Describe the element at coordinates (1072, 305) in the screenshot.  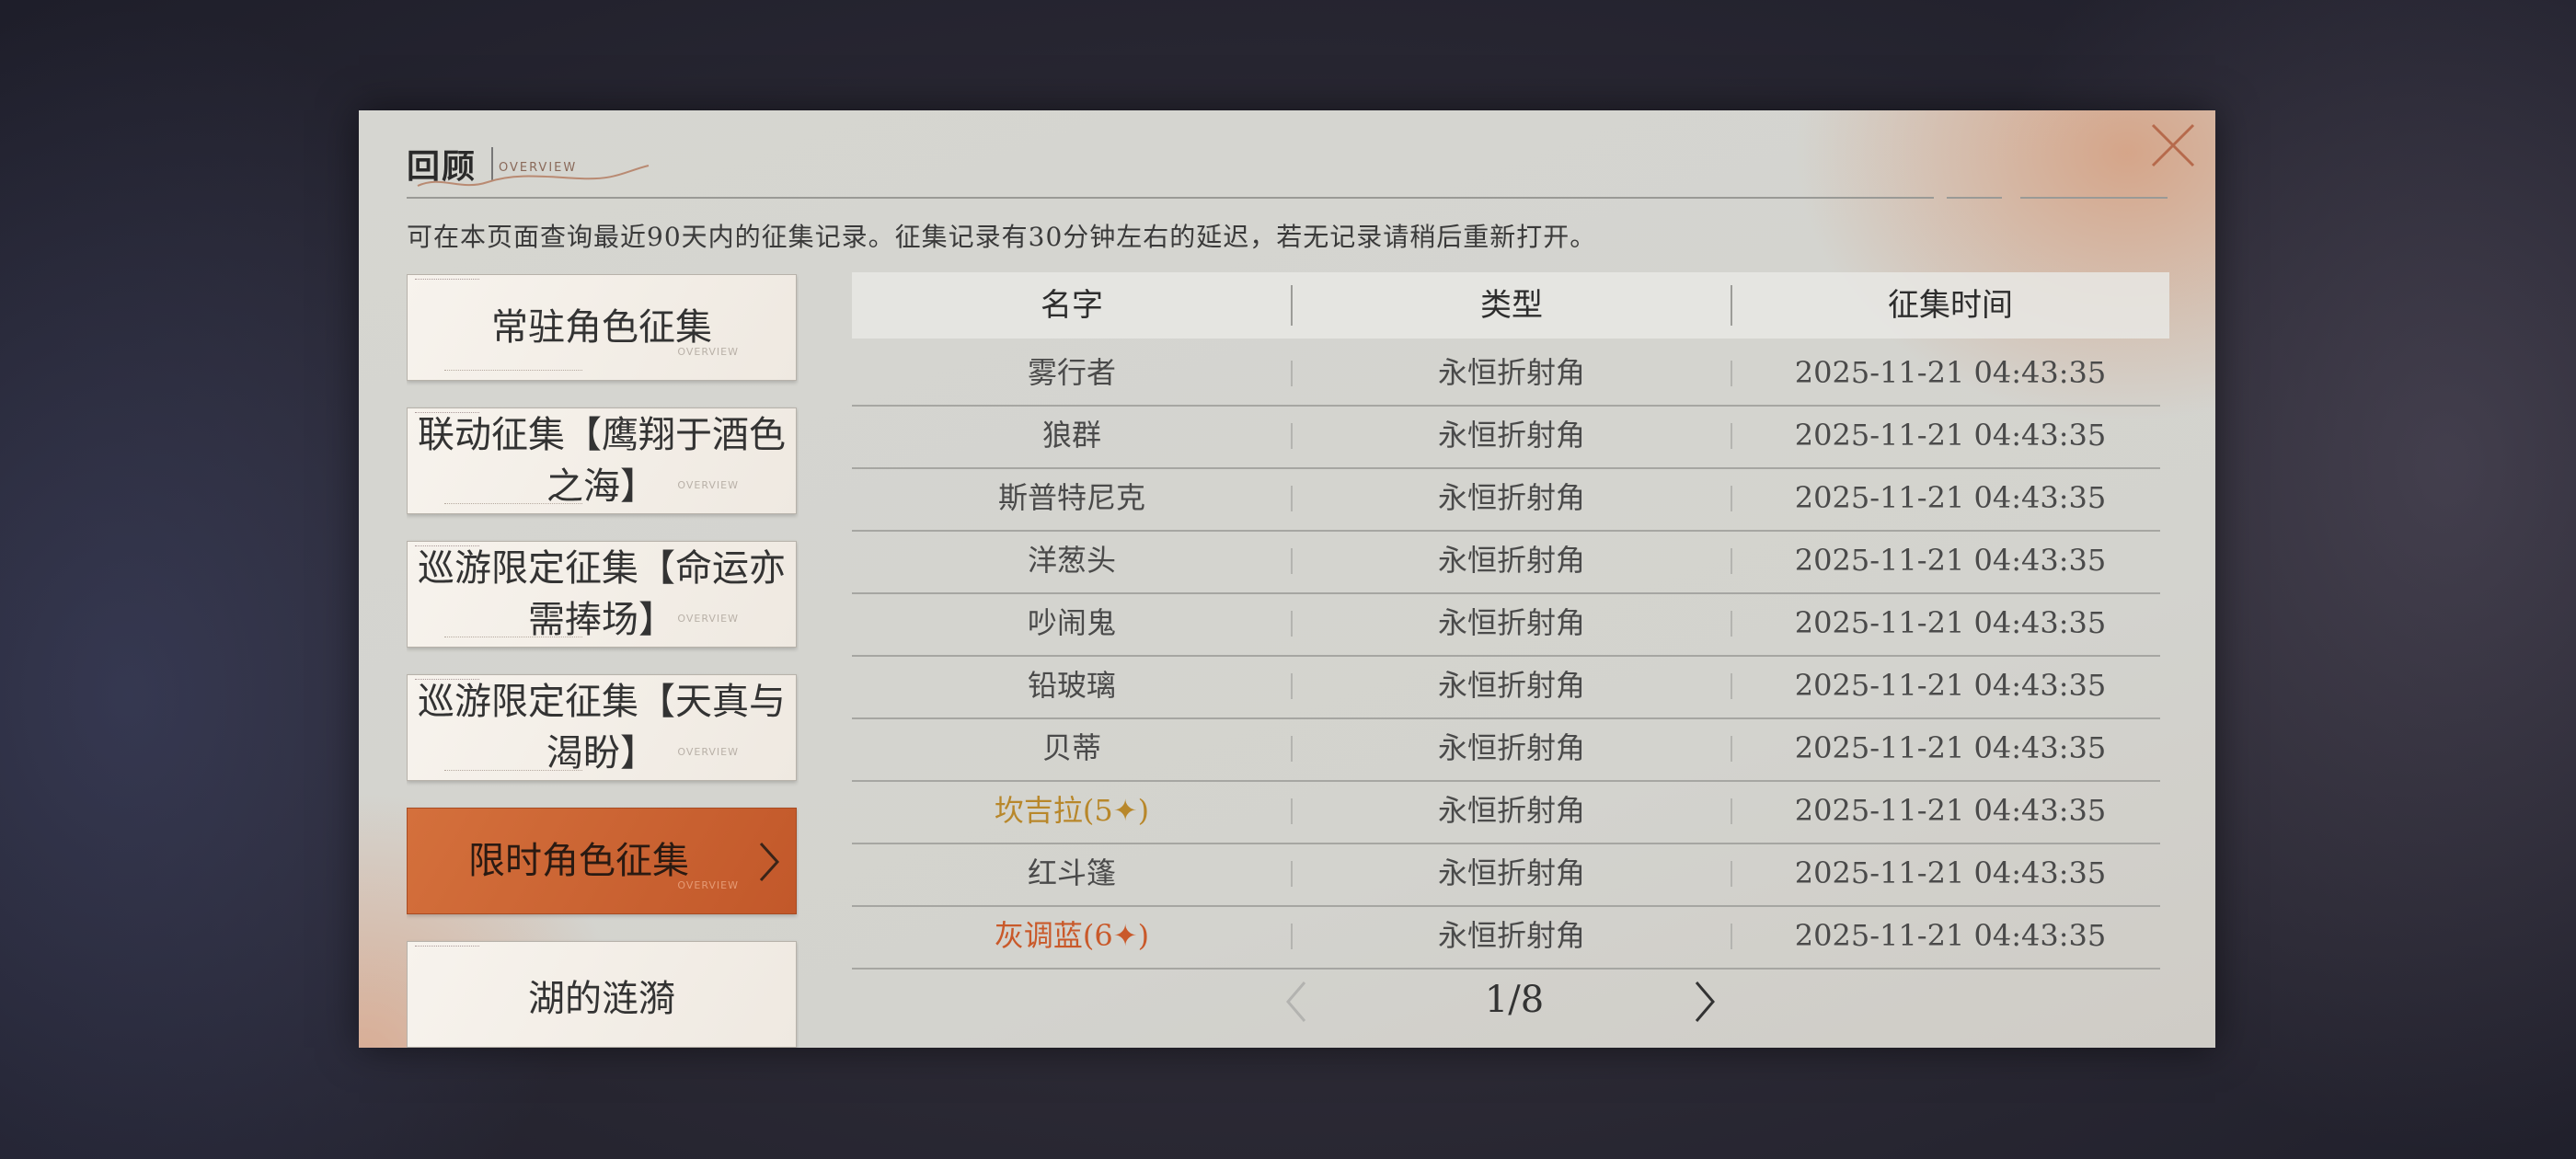
I see `column-header-name: 名字` at that location.